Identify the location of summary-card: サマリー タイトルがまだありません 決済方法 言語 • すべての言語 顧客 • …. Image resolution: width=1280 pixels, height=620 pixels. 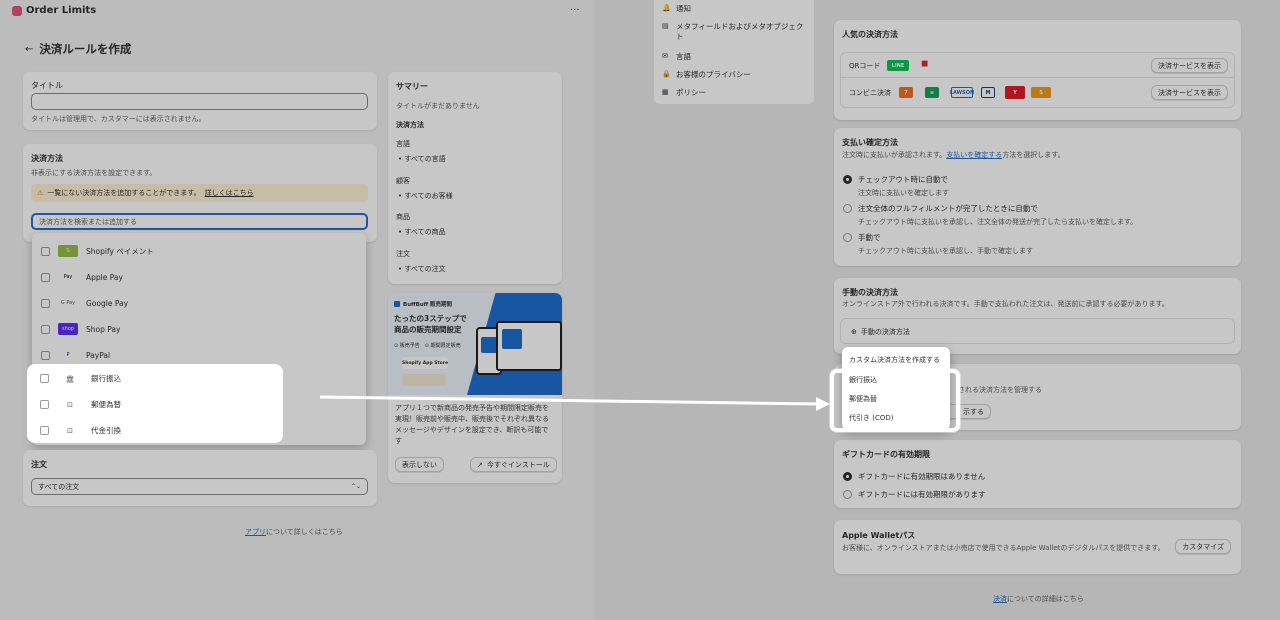
(475, 178).